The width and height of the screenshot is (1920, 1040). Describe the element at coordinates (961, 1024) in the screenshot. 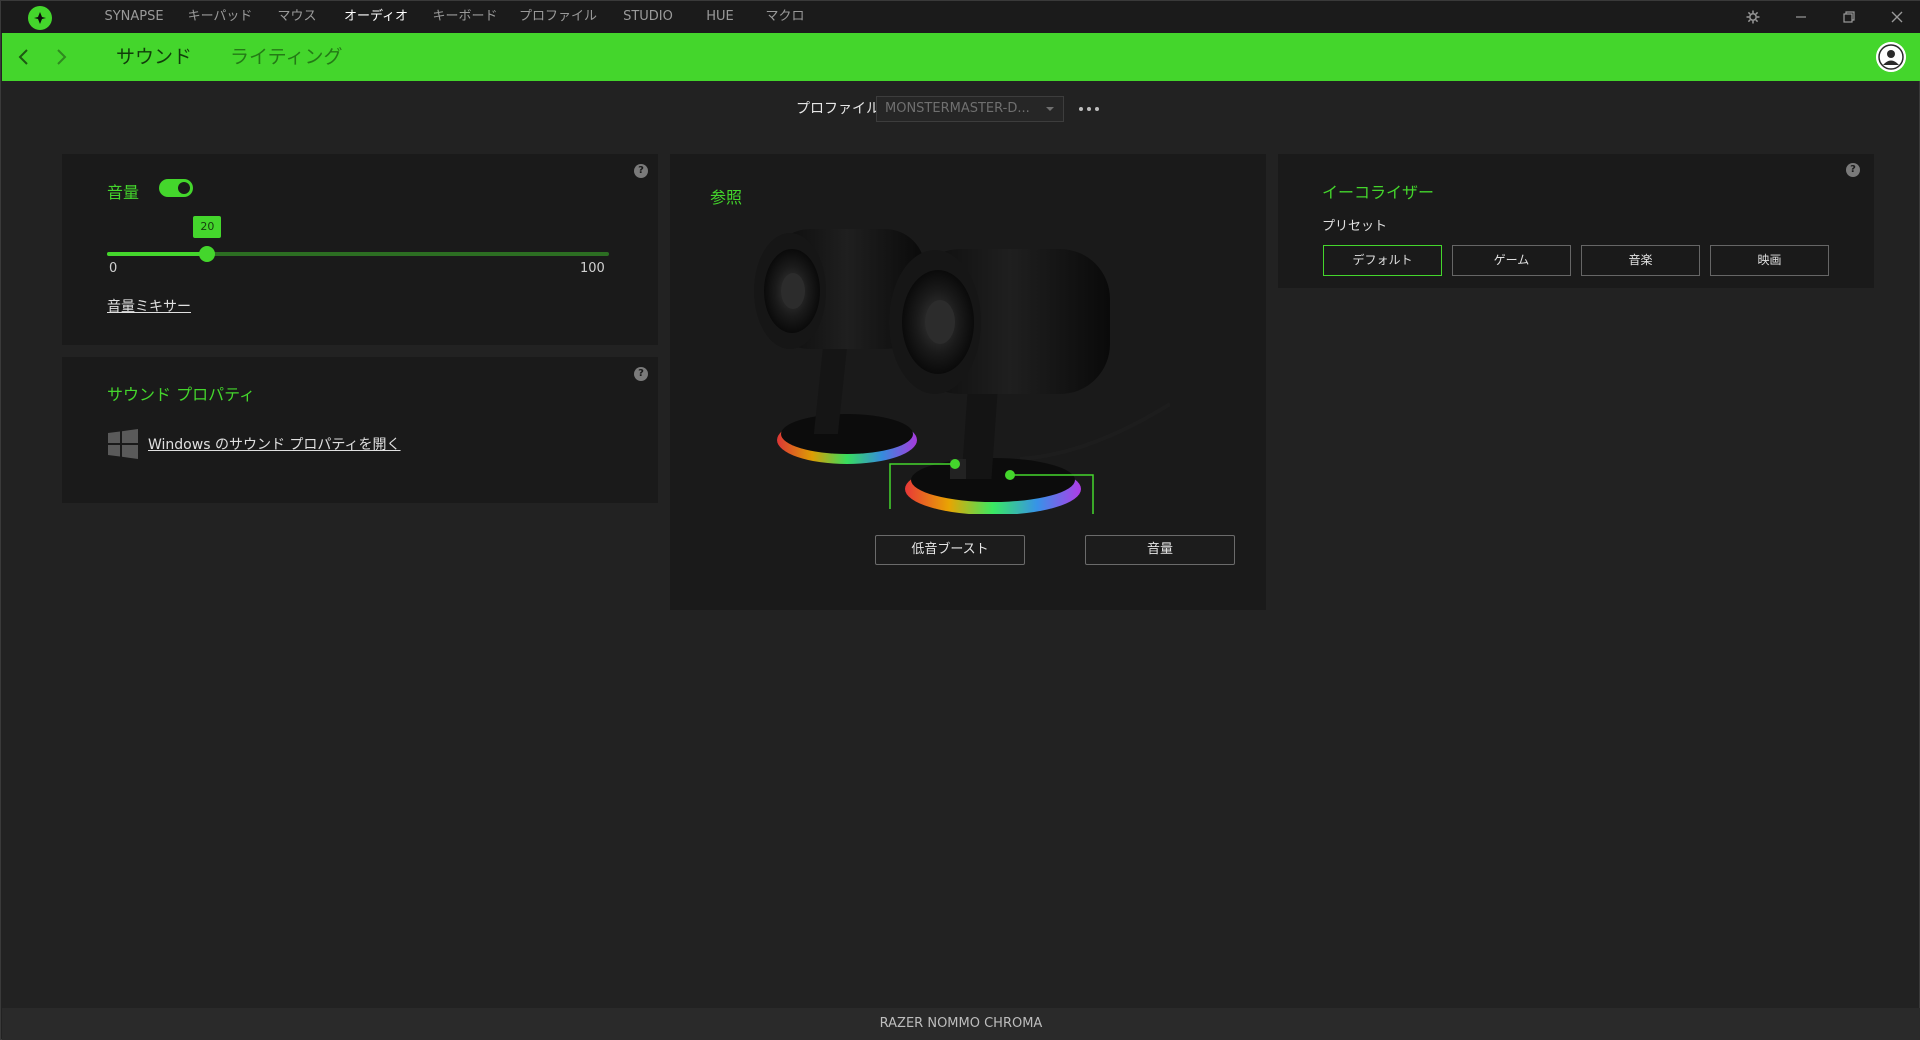

I see `device-name-footer: RAZER NOMMO CHROMA` at that location.